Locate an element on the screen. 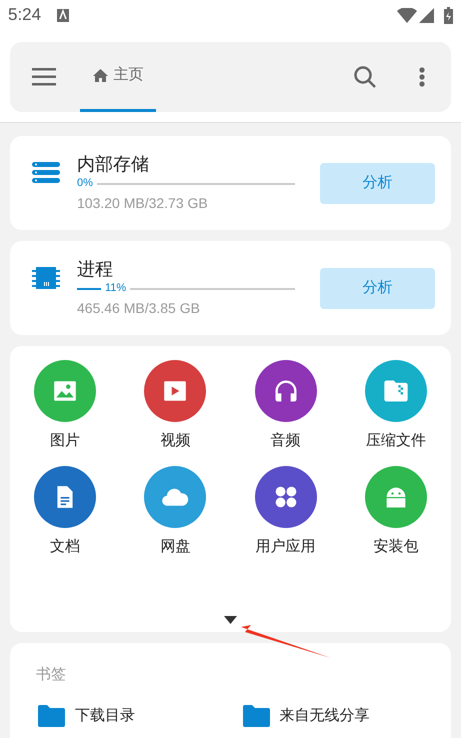 This screenshot has width=461, height=738. signal-icon is located at coordinates (426, 15).